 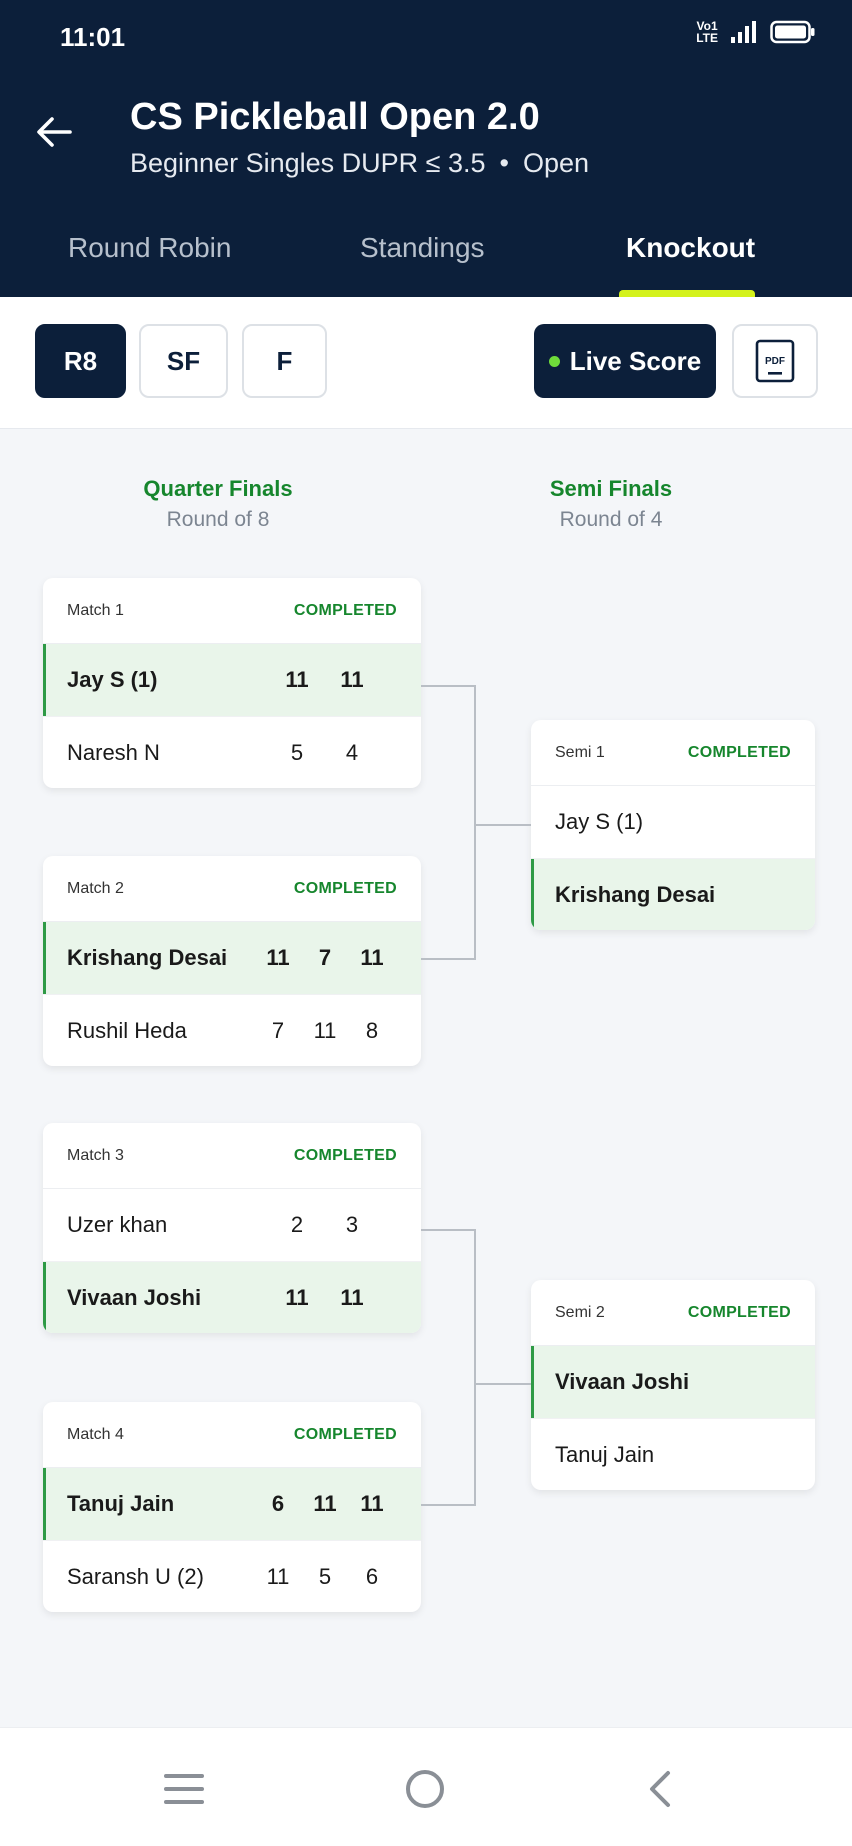 What do you see at coordinates (232, 611) in the screenshot?
I see `match-card-header: Match 1 COMPLETED` at bounding box center [232, 611].